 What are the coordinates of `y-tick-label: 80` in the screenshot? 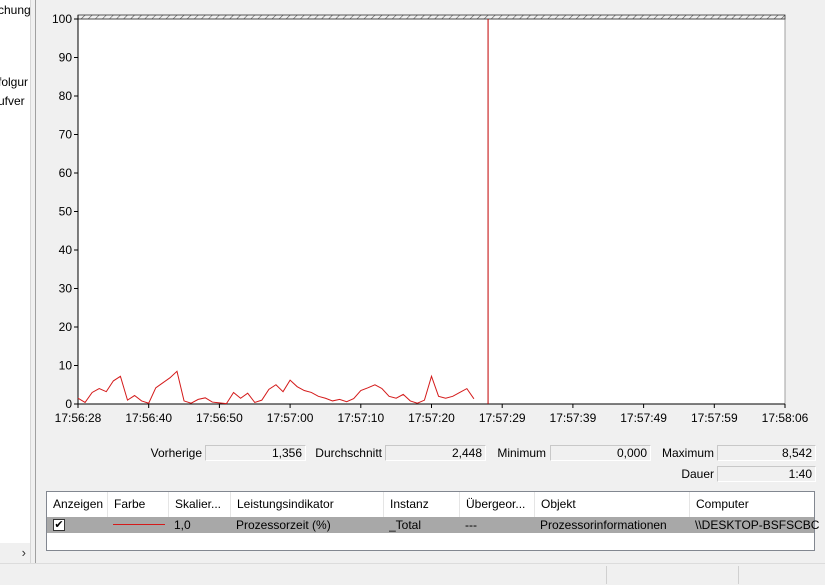 It's located at (66, 96).